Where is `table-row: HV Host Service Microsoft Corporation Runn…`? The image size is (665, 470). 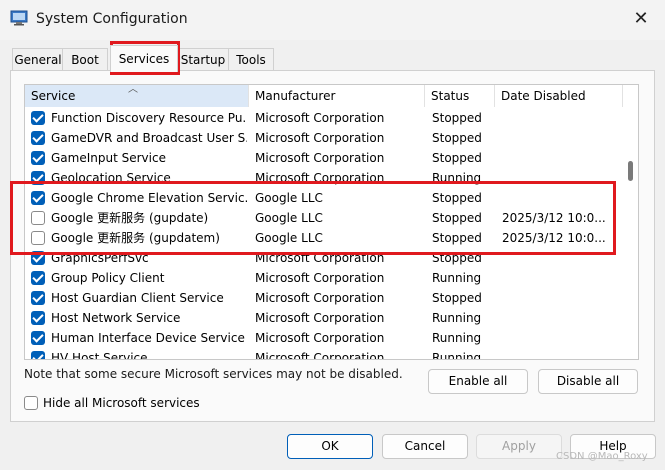
table-row: HV Host Service Microsoft Corporation Runn… is located at coordinates (324, 354).